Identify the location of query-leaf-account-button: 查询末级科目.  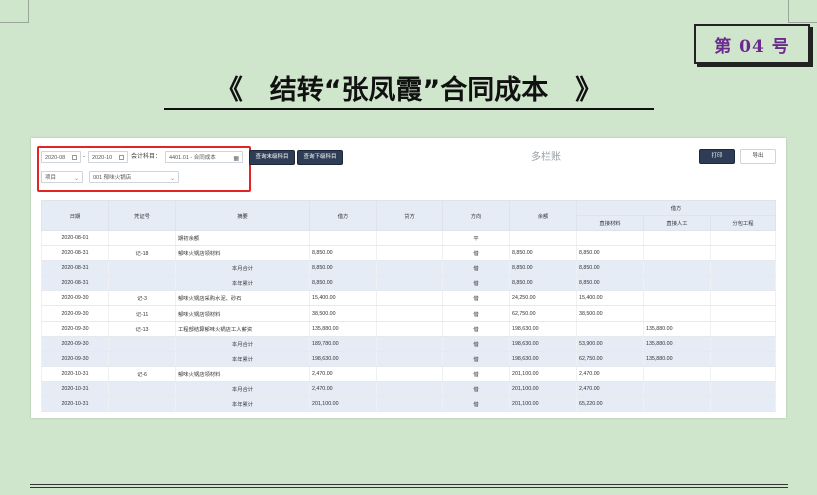
(272, 157).